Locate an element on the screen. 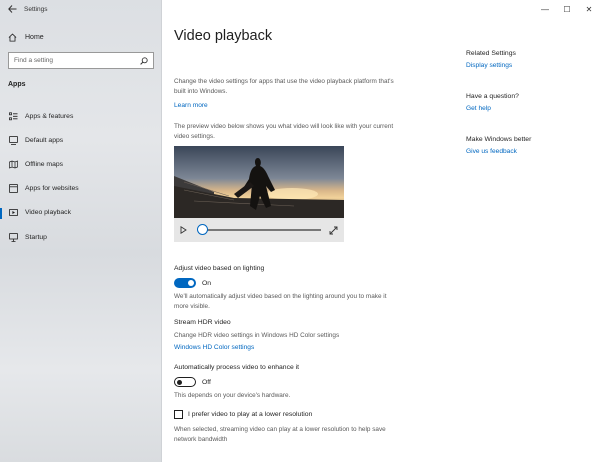 The width and height of the screenshot is (600, 462). hdr-title: Stream HDR video is located at coordinates (202, 322).